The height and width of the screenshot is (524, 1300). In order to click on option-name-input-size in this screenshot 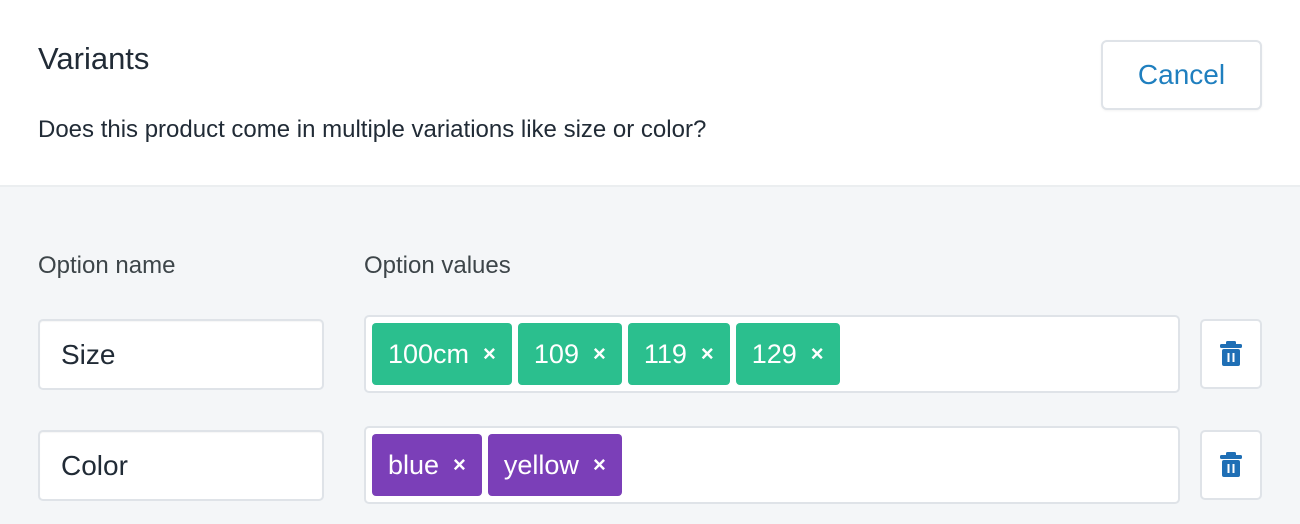, I will do `click(181, 354)`.